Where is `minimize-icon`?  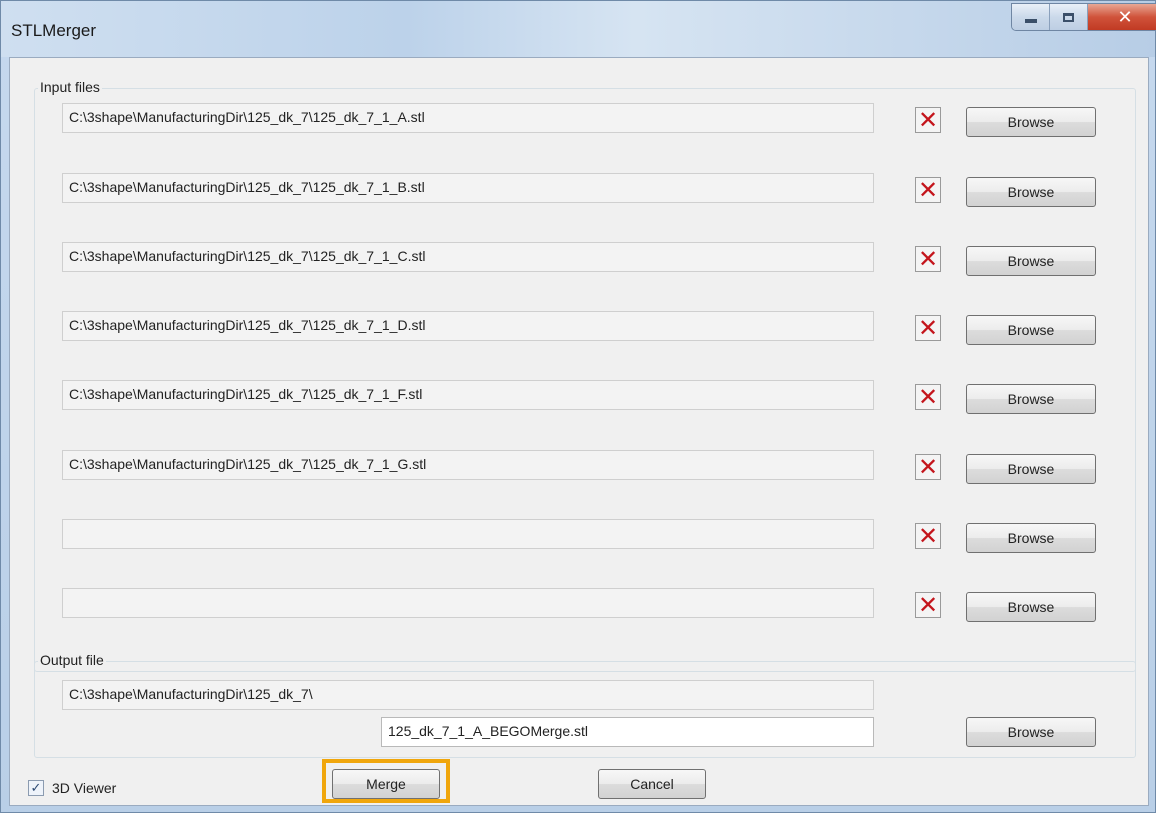 minimize-icon is located at coordinates (1030, 21).